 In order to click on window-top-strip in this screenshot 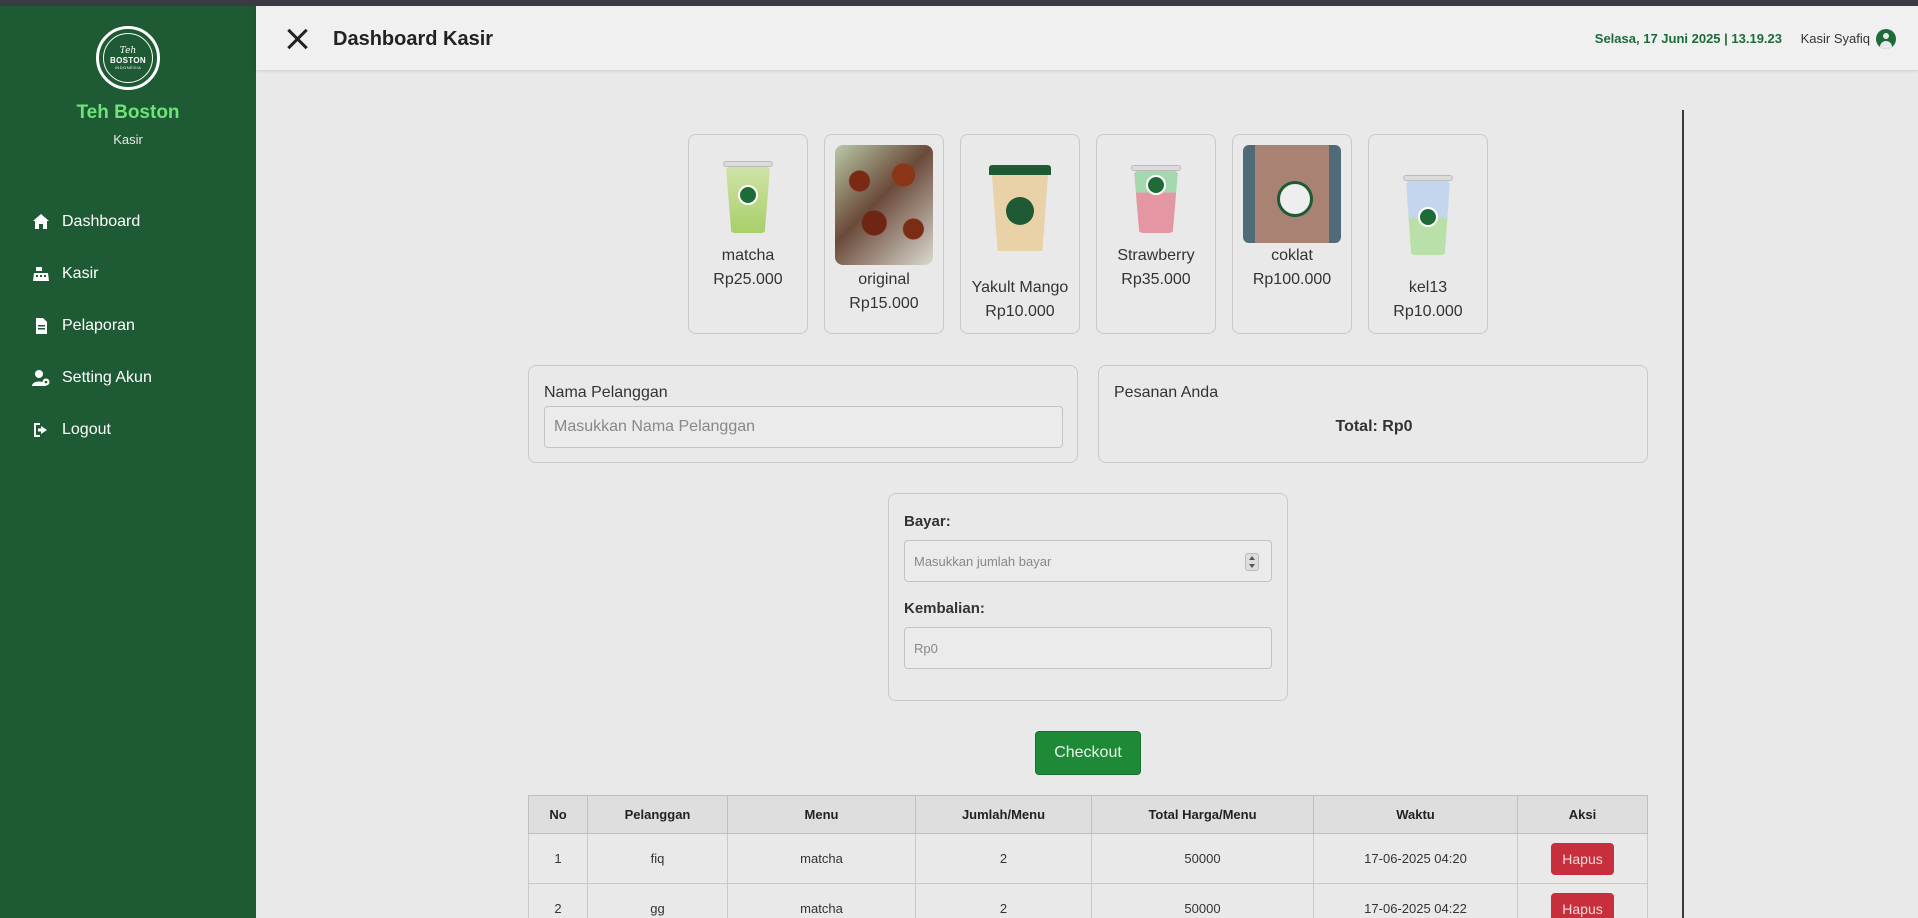, I will do `click(959, 3)`.